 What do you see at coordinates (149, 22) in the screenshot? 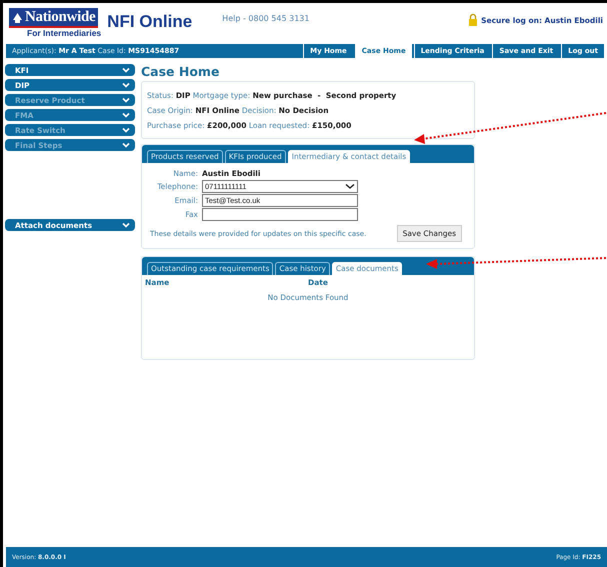
I see `product-name: NFI Online` at bounding box center [149, 22].